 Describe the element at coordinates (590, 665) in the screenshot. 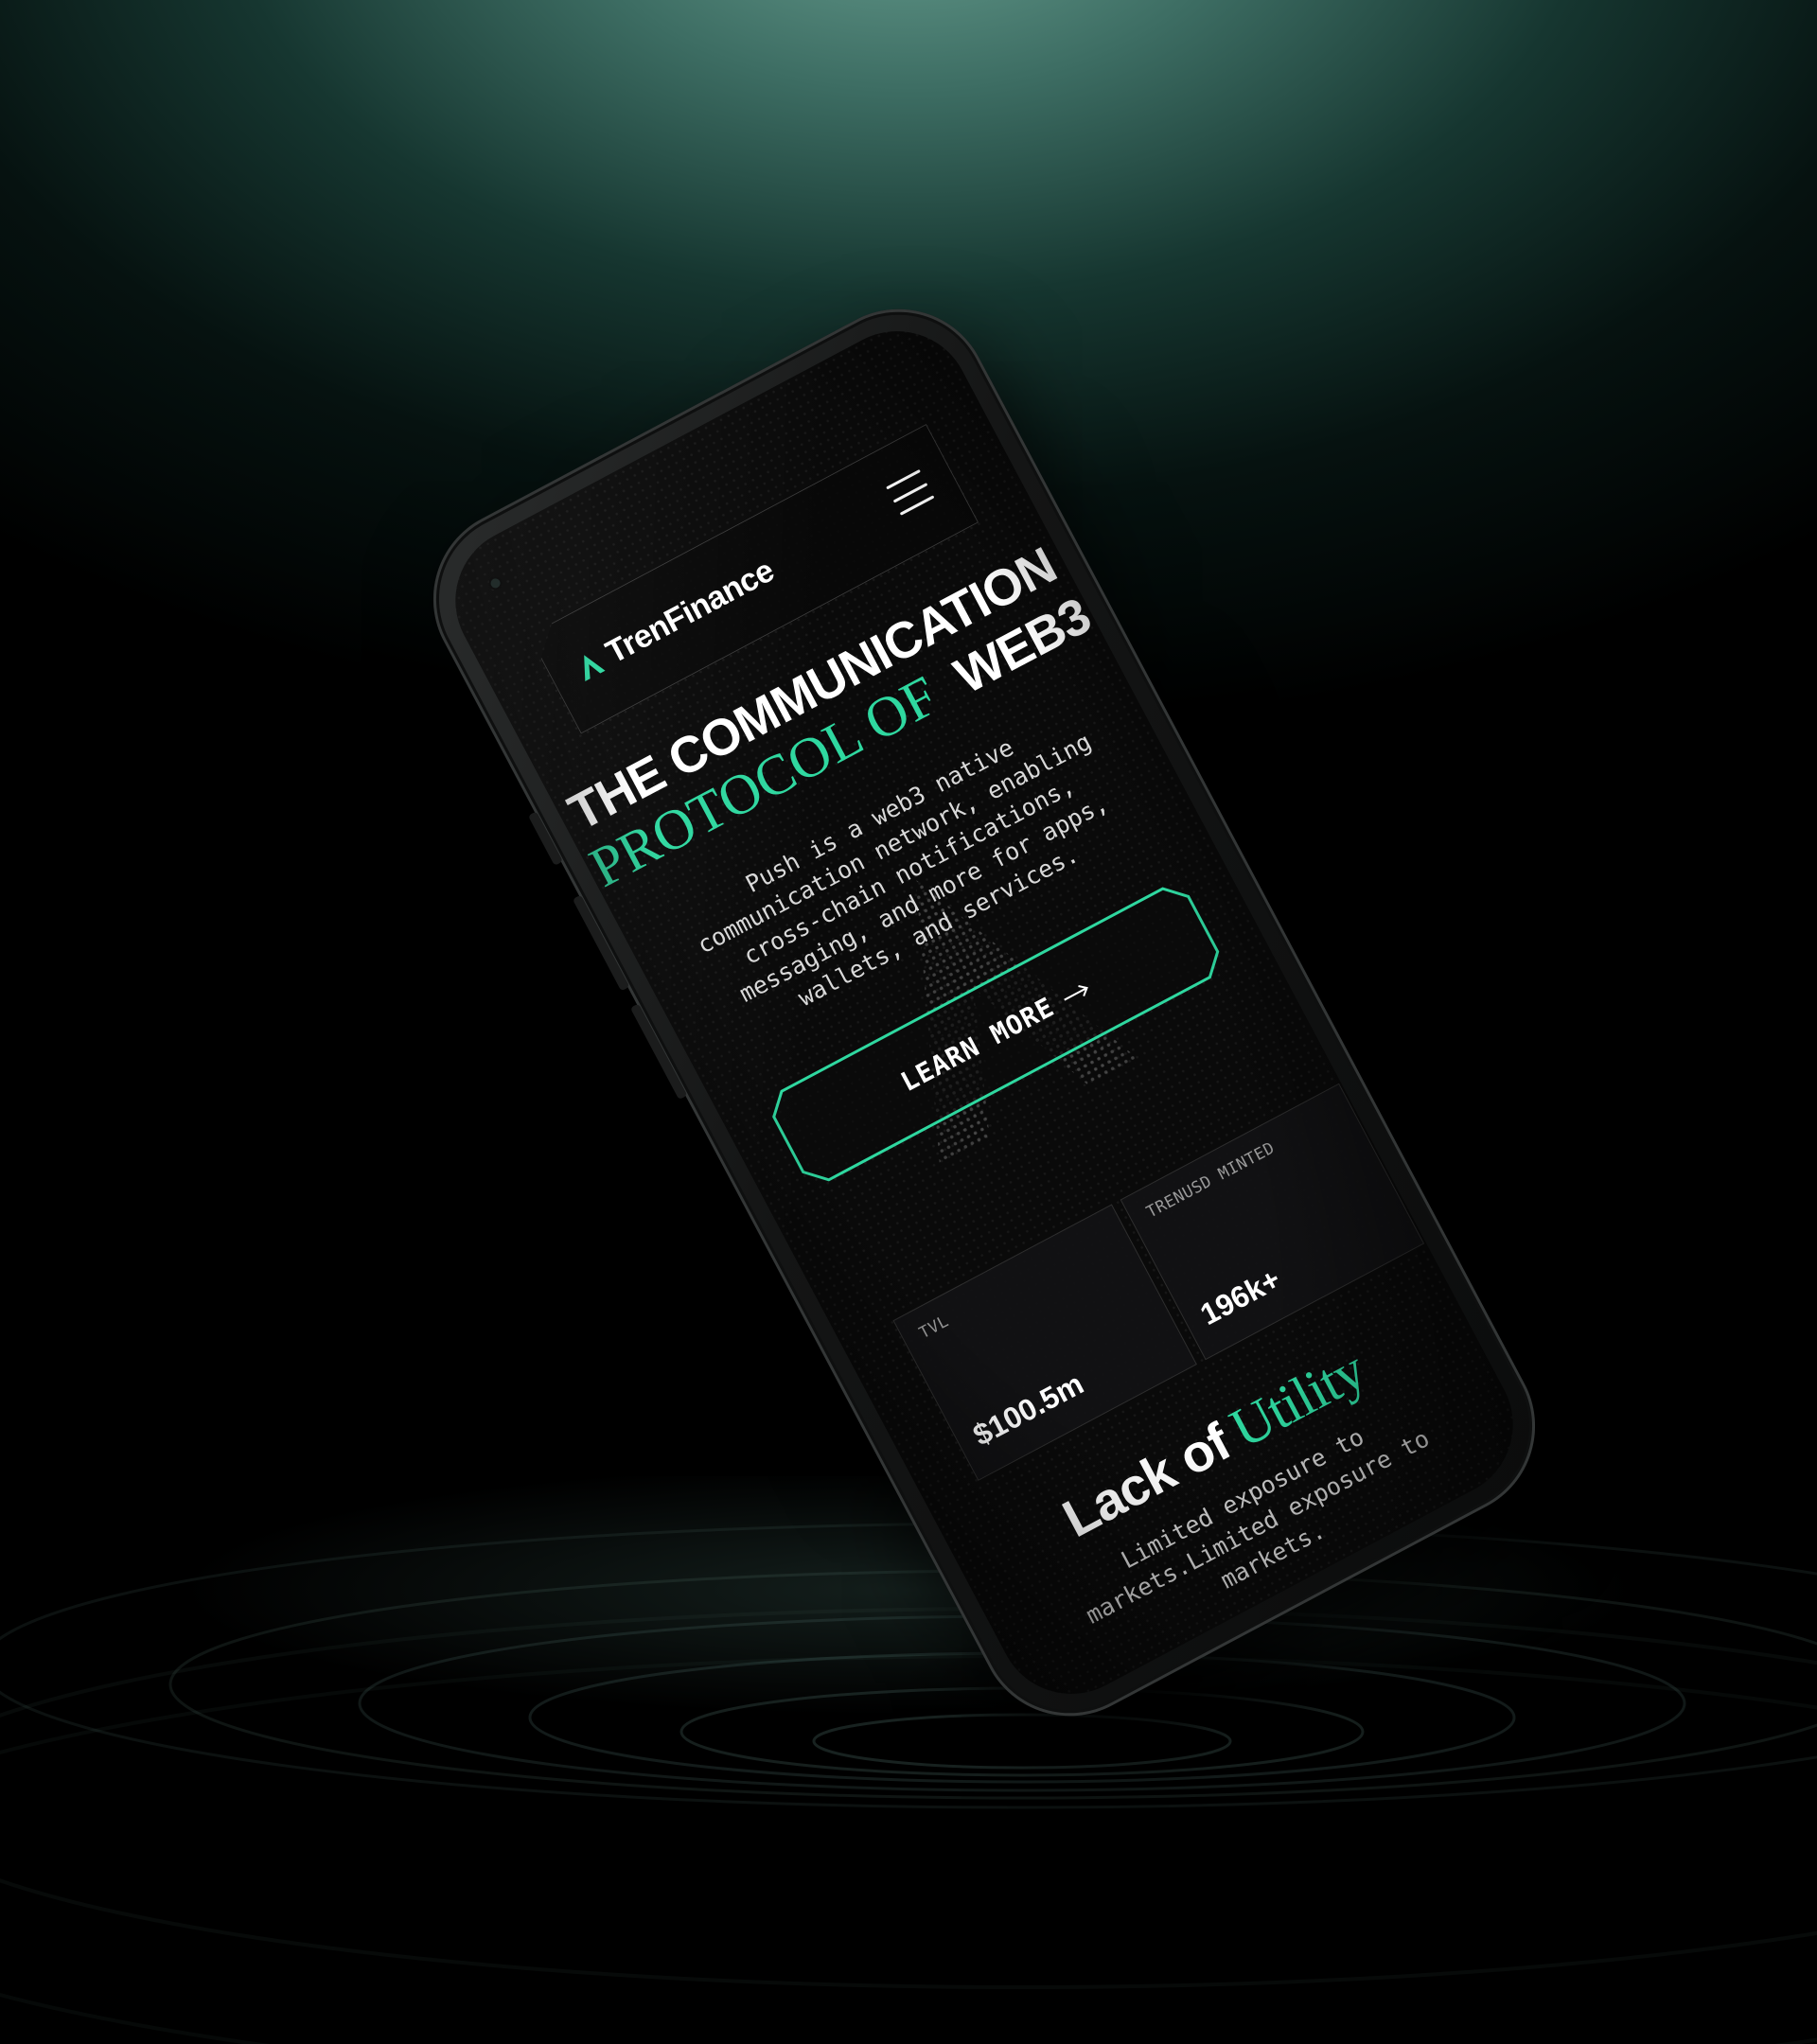

I see `tren-arrow-logo-icon` at that location.